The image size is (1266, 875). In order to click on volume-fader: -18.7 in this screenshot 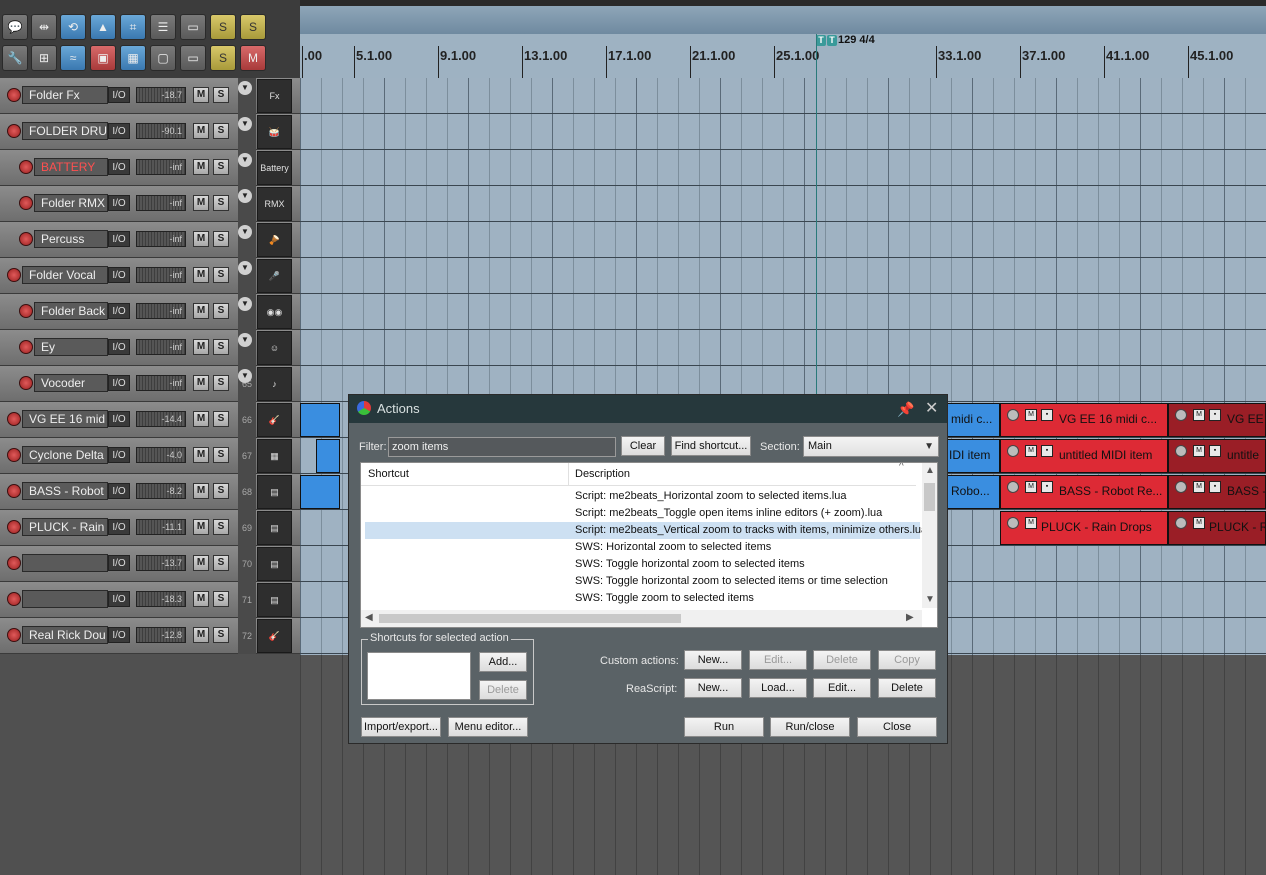, I will do `click(161, 95)`.